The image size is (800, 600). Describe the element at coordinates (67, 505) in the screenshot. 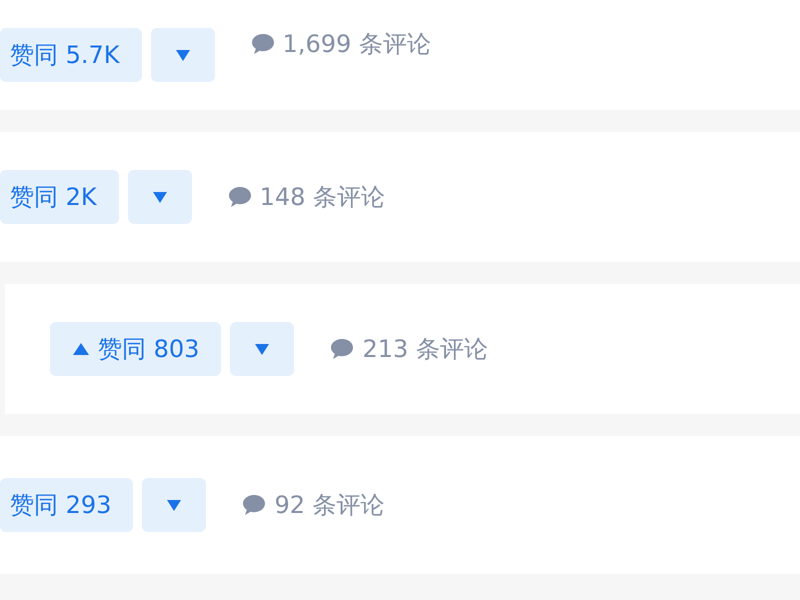

I see `upvote-button: 赞同 293` at that location.